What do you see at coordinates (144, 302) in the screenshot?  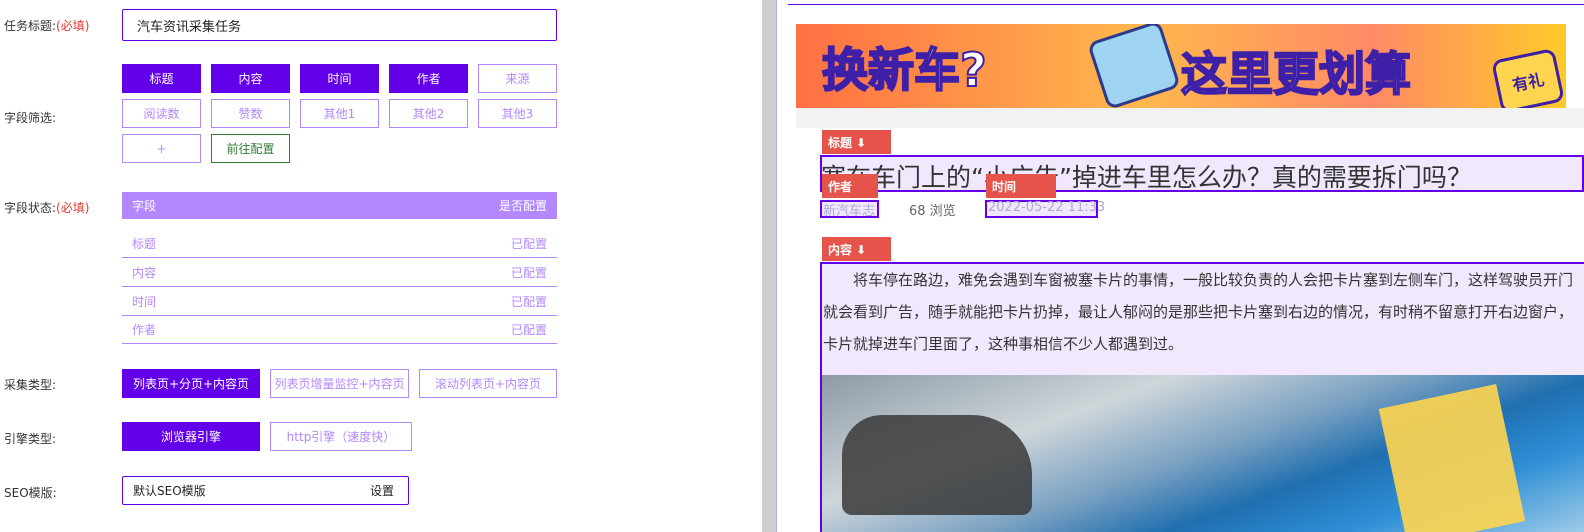 I see `row-field: 时间` at bounding box center [144, 302].